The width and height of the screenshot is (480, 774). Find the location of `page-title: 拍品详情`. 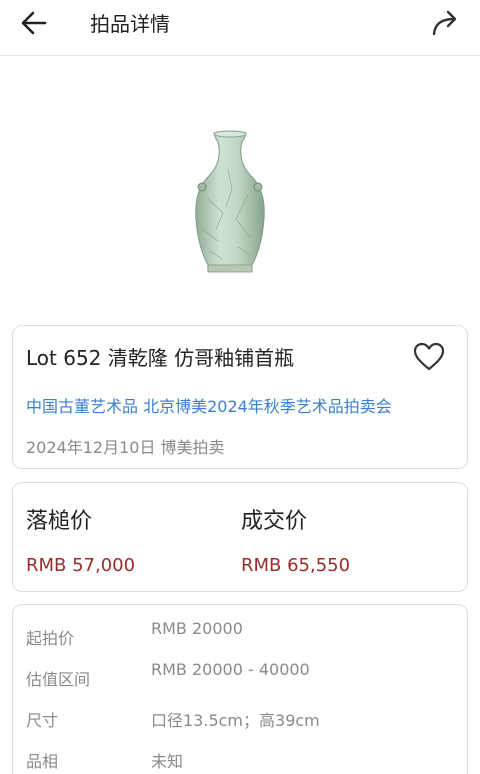

page-title: 拍品详情 is located at coordinates (130, 24).